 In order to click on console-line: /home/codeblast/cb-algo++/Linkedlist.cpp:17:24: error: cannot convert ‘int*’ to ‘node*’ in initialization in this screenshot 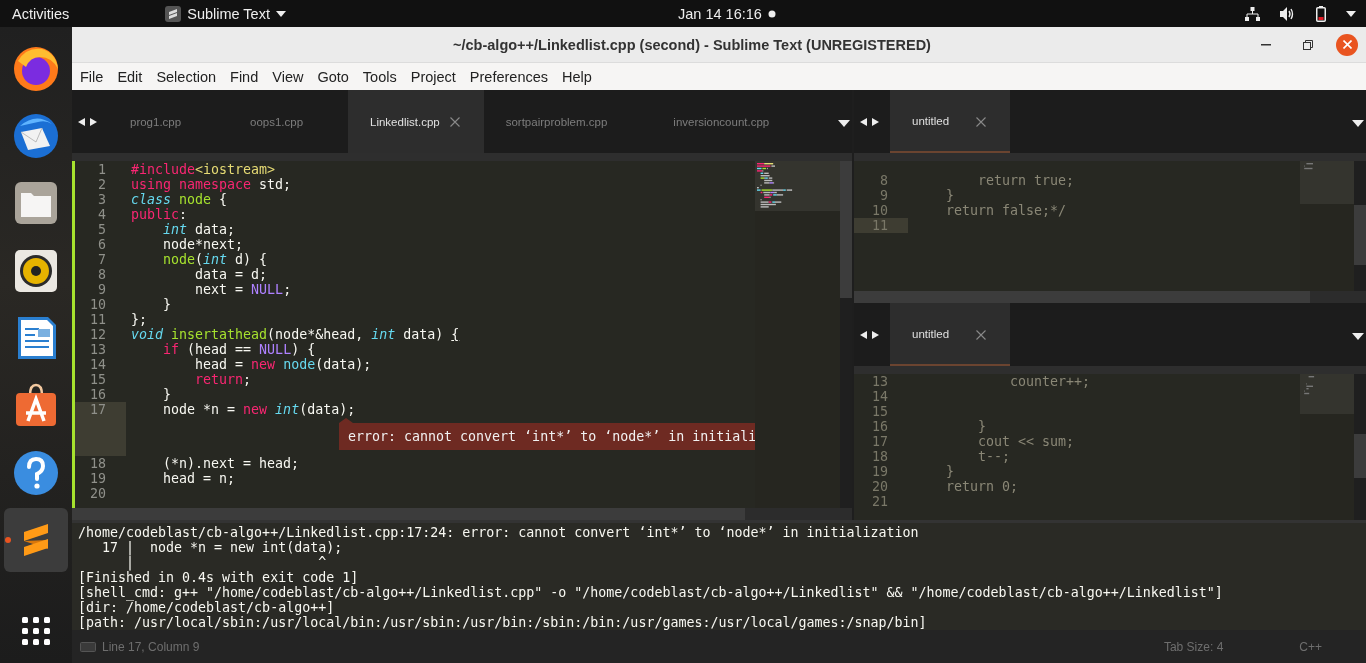, I will do `click(499, 532)`.